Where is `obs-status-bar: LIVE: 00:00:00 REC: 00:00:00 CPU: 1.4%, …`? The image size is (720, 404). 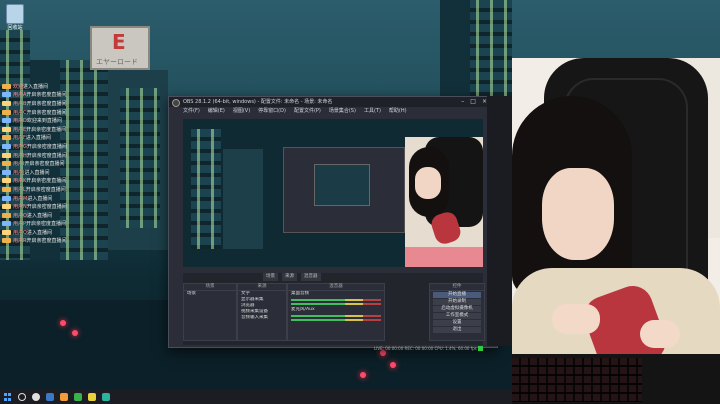
obs-status-bar: LIVE: 00:00:00 REC: 00:00:00 CPU: 1.4%, … is located at coordinates (333, 348).